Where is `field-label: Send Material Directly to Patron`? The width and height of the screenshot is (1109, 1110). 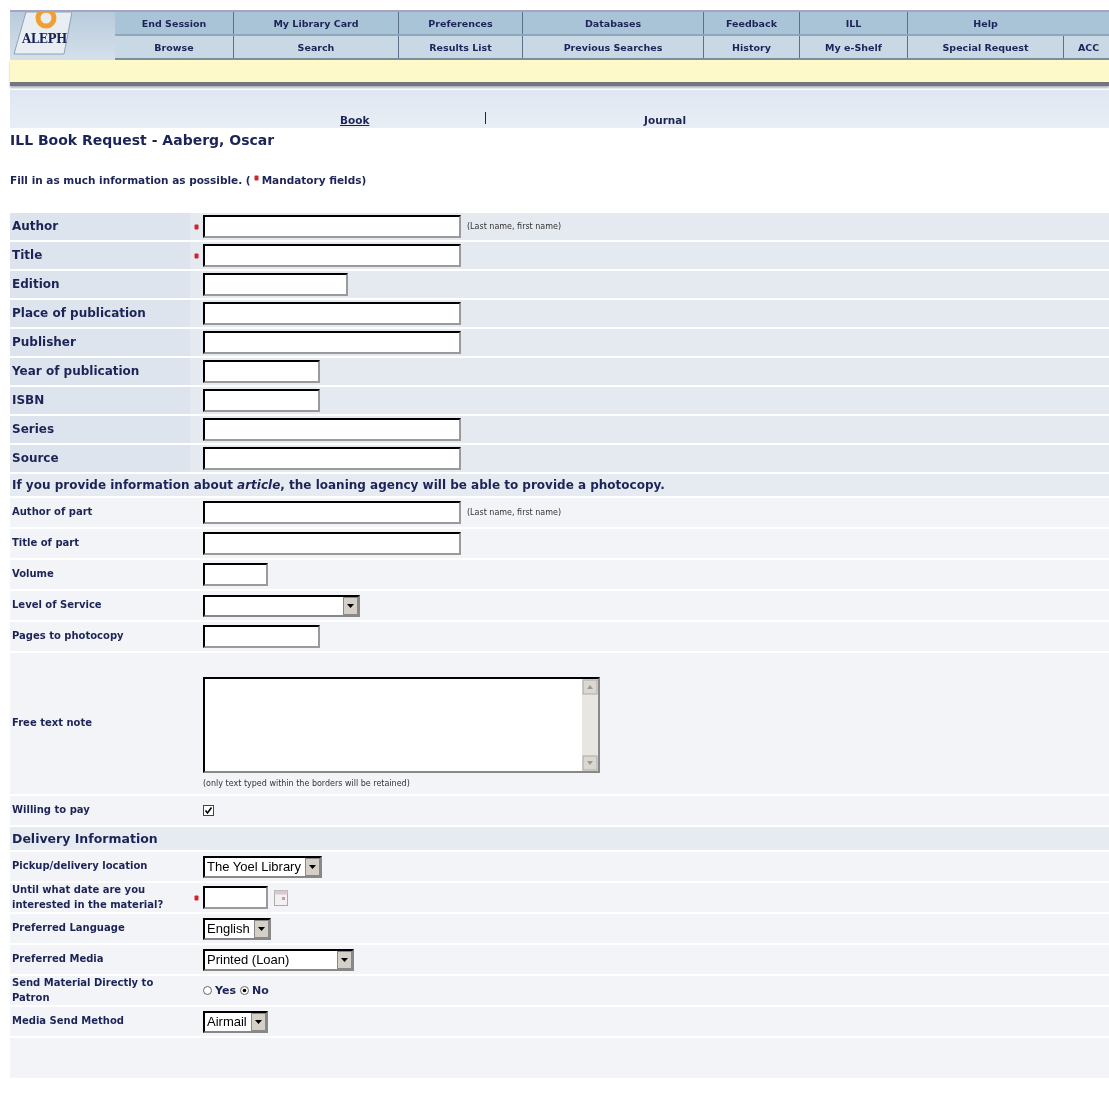
field-label: Send Material Directly to Patron is located at coordinates (83, 990).